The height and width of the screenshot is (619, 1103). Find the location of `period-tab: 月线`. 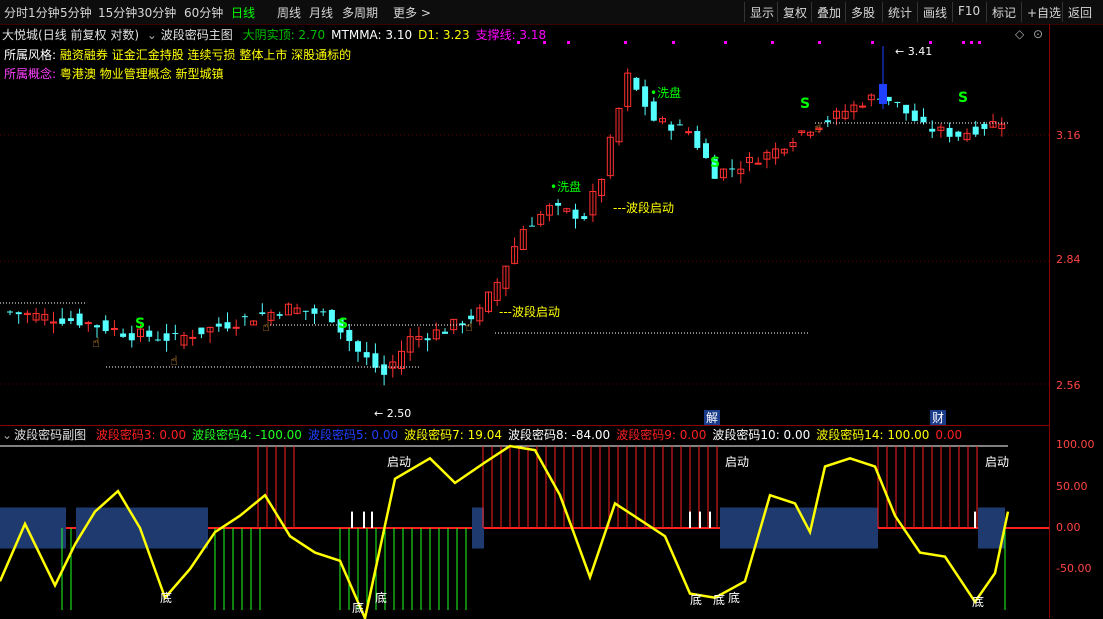

period-tab: 月线 is located at coordinates (321, 12).